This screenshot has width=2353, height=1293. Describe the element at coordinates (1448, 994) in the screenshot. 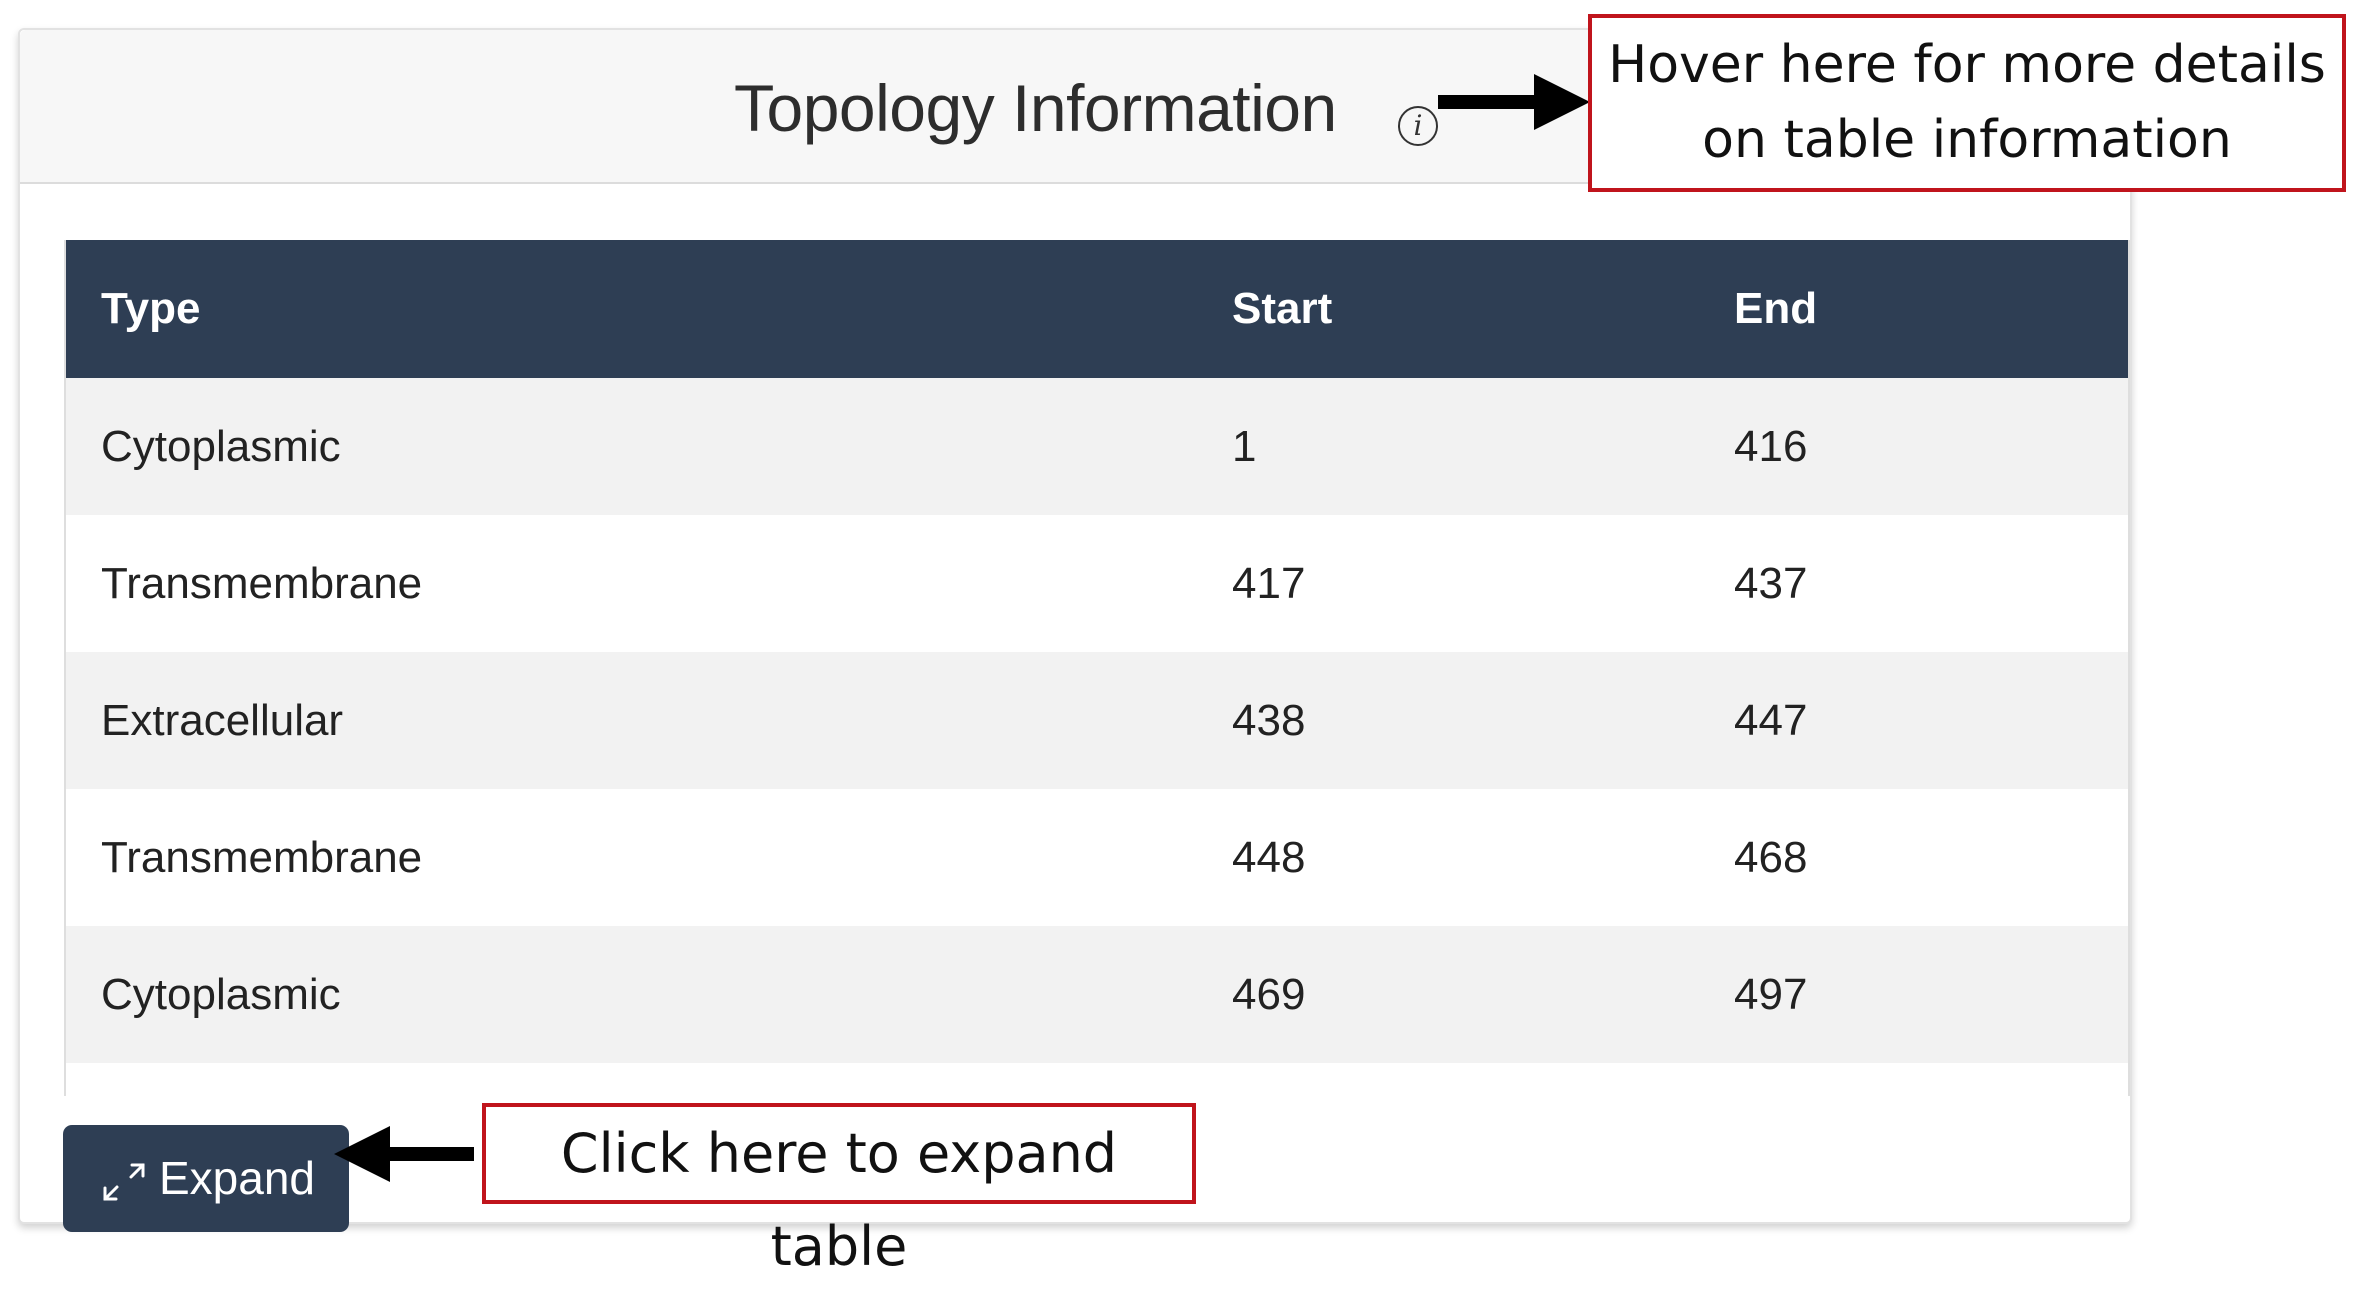

I see `cell-start: 469` at that location.